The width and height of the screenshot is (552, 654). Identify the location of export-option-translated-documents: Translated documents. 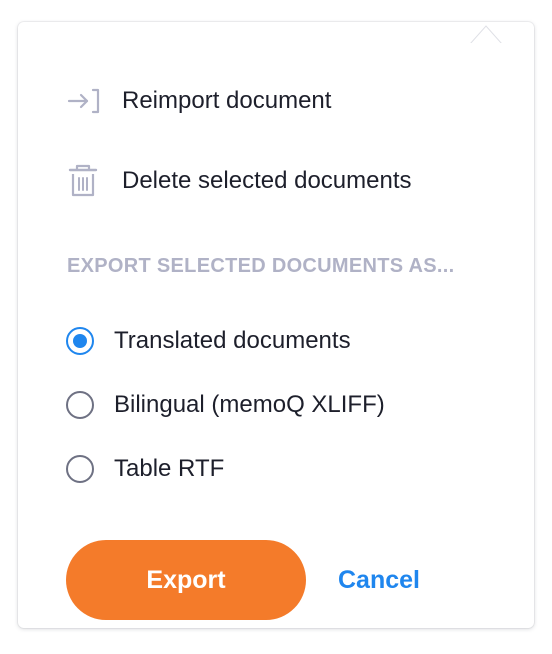
(208, 341).